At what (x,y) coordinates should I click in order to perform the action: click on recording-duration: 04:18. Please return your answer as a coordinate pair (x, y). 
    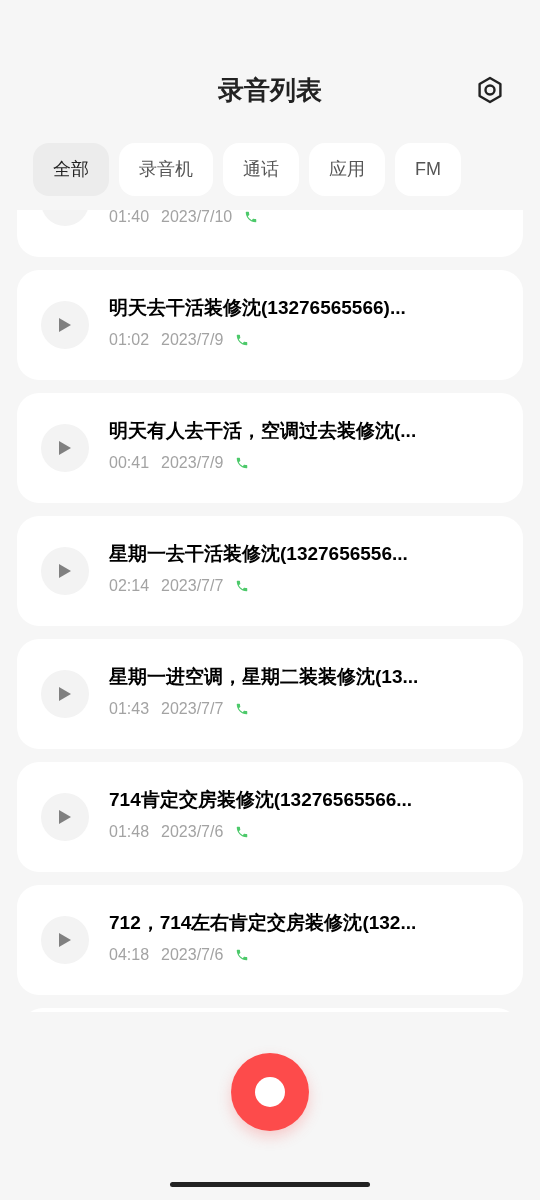
    Looking at the image, I should click on (129, 955).